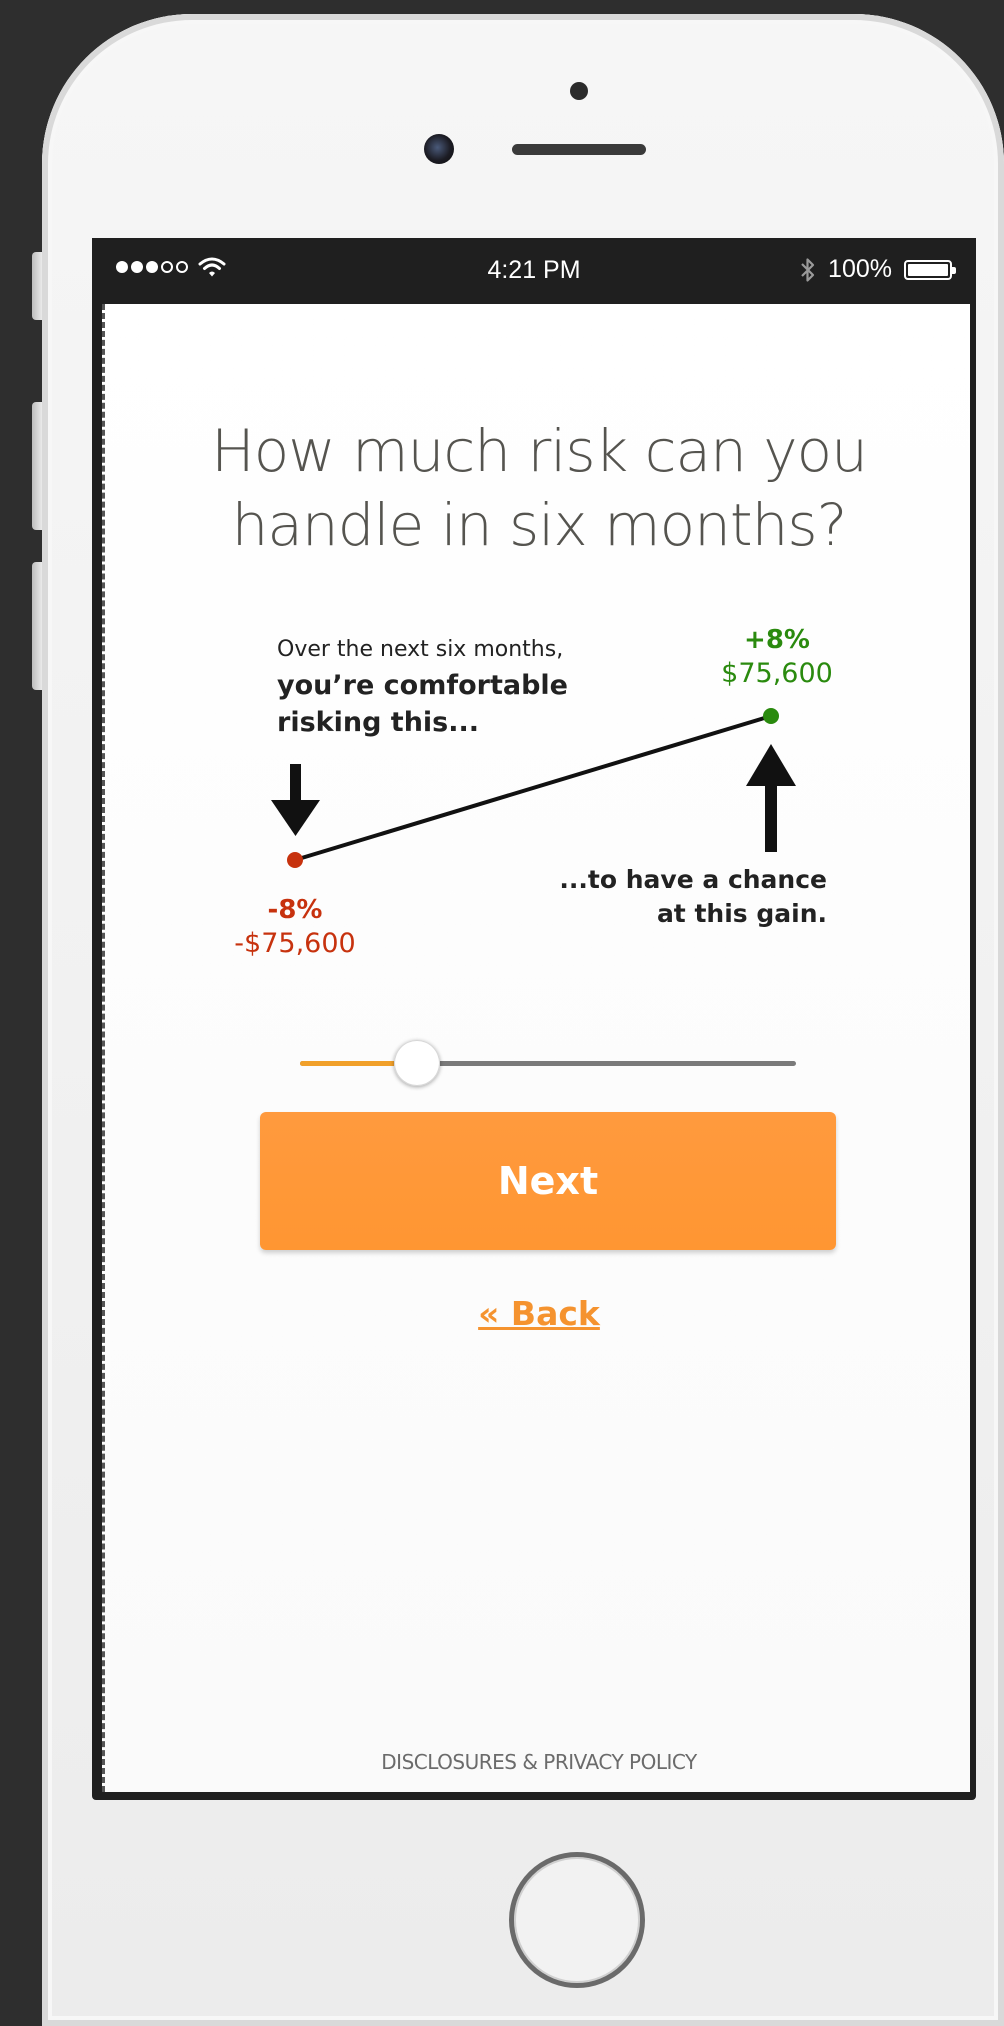 This screenshot has width=1004, height=2026. What do you see at coordinates (295, 800) in the screenshot?
I see `down-arrow-icon` at bounding box center [295, 800].